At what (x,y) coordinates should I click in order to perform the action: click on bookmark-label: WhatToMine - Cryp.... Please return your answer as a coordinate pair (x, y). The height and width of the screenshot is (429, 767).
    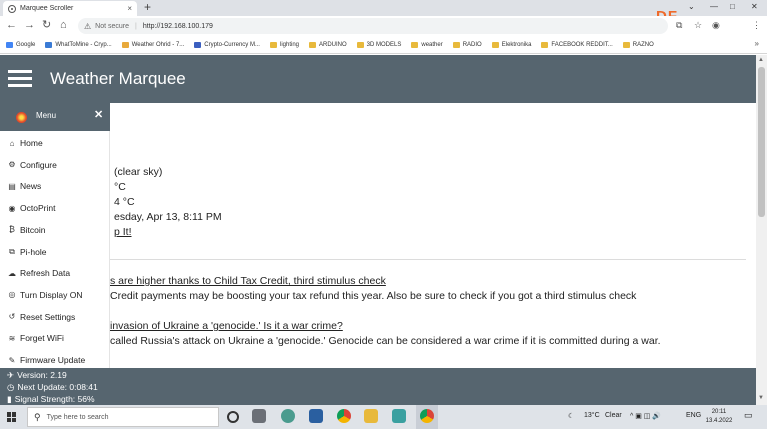
    Looking at the image, I should click on (83, 44).